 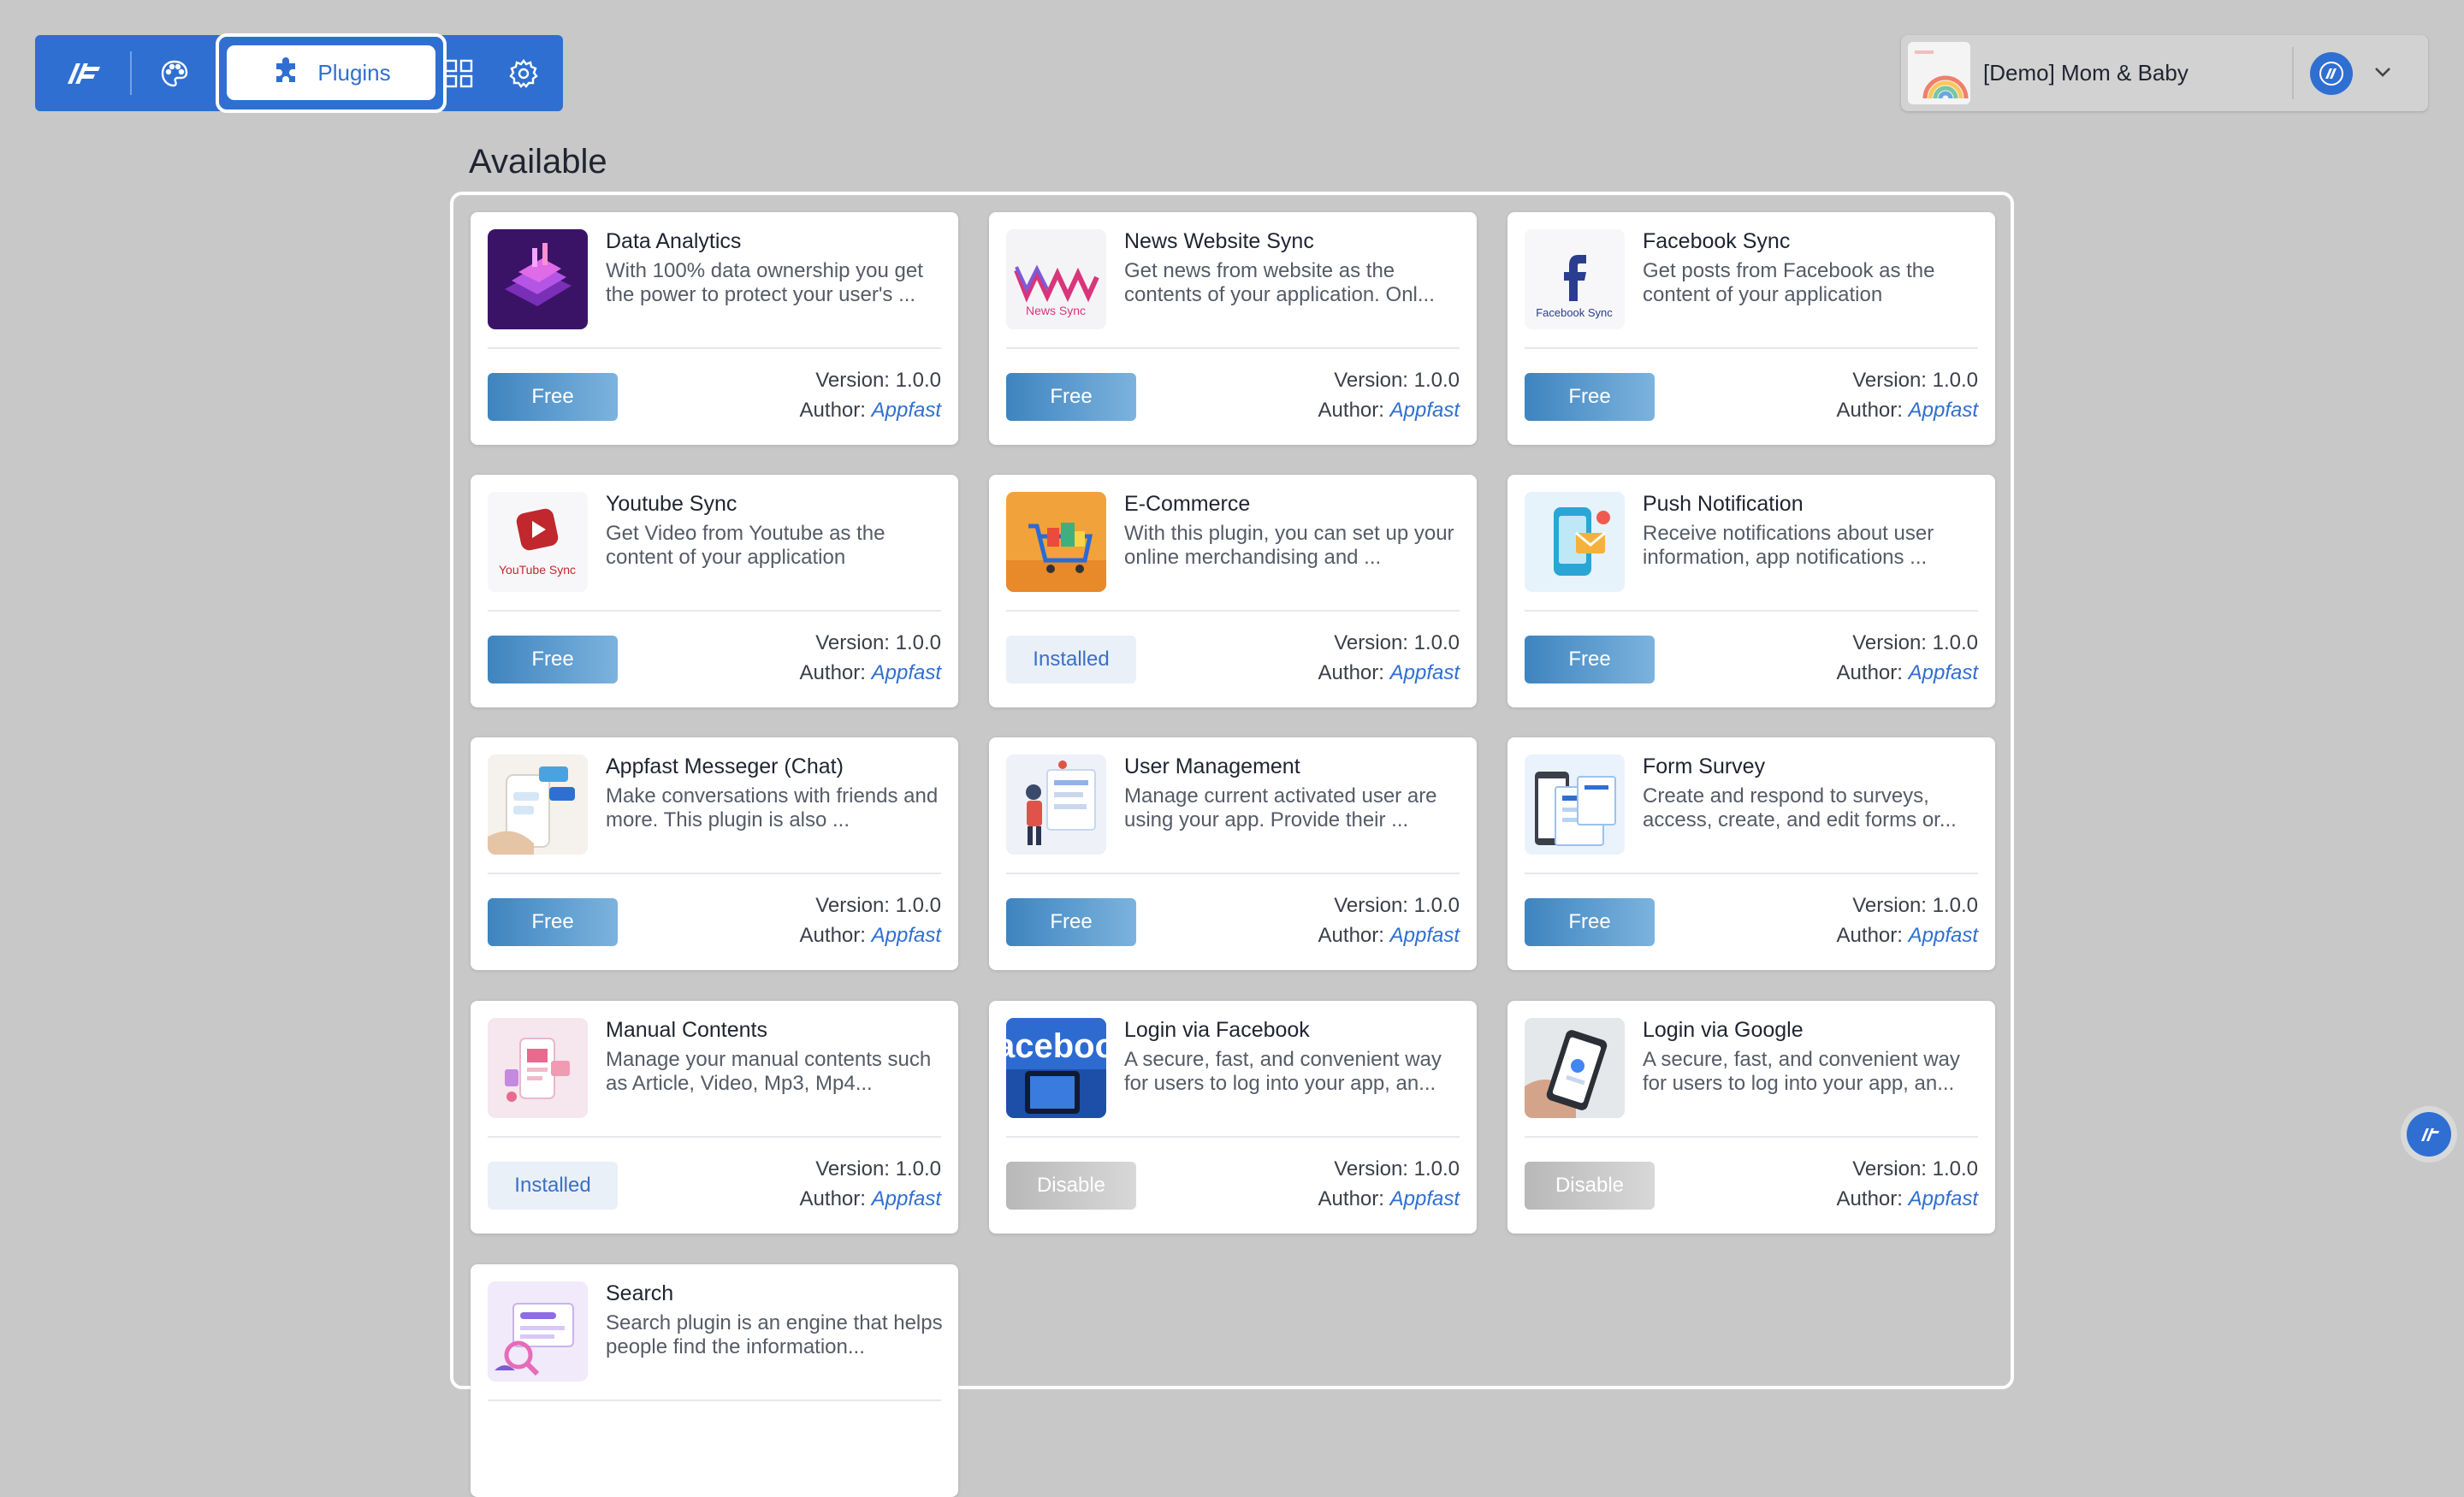 I want to click on help-chat-button, so click(x=2429, y=1134).